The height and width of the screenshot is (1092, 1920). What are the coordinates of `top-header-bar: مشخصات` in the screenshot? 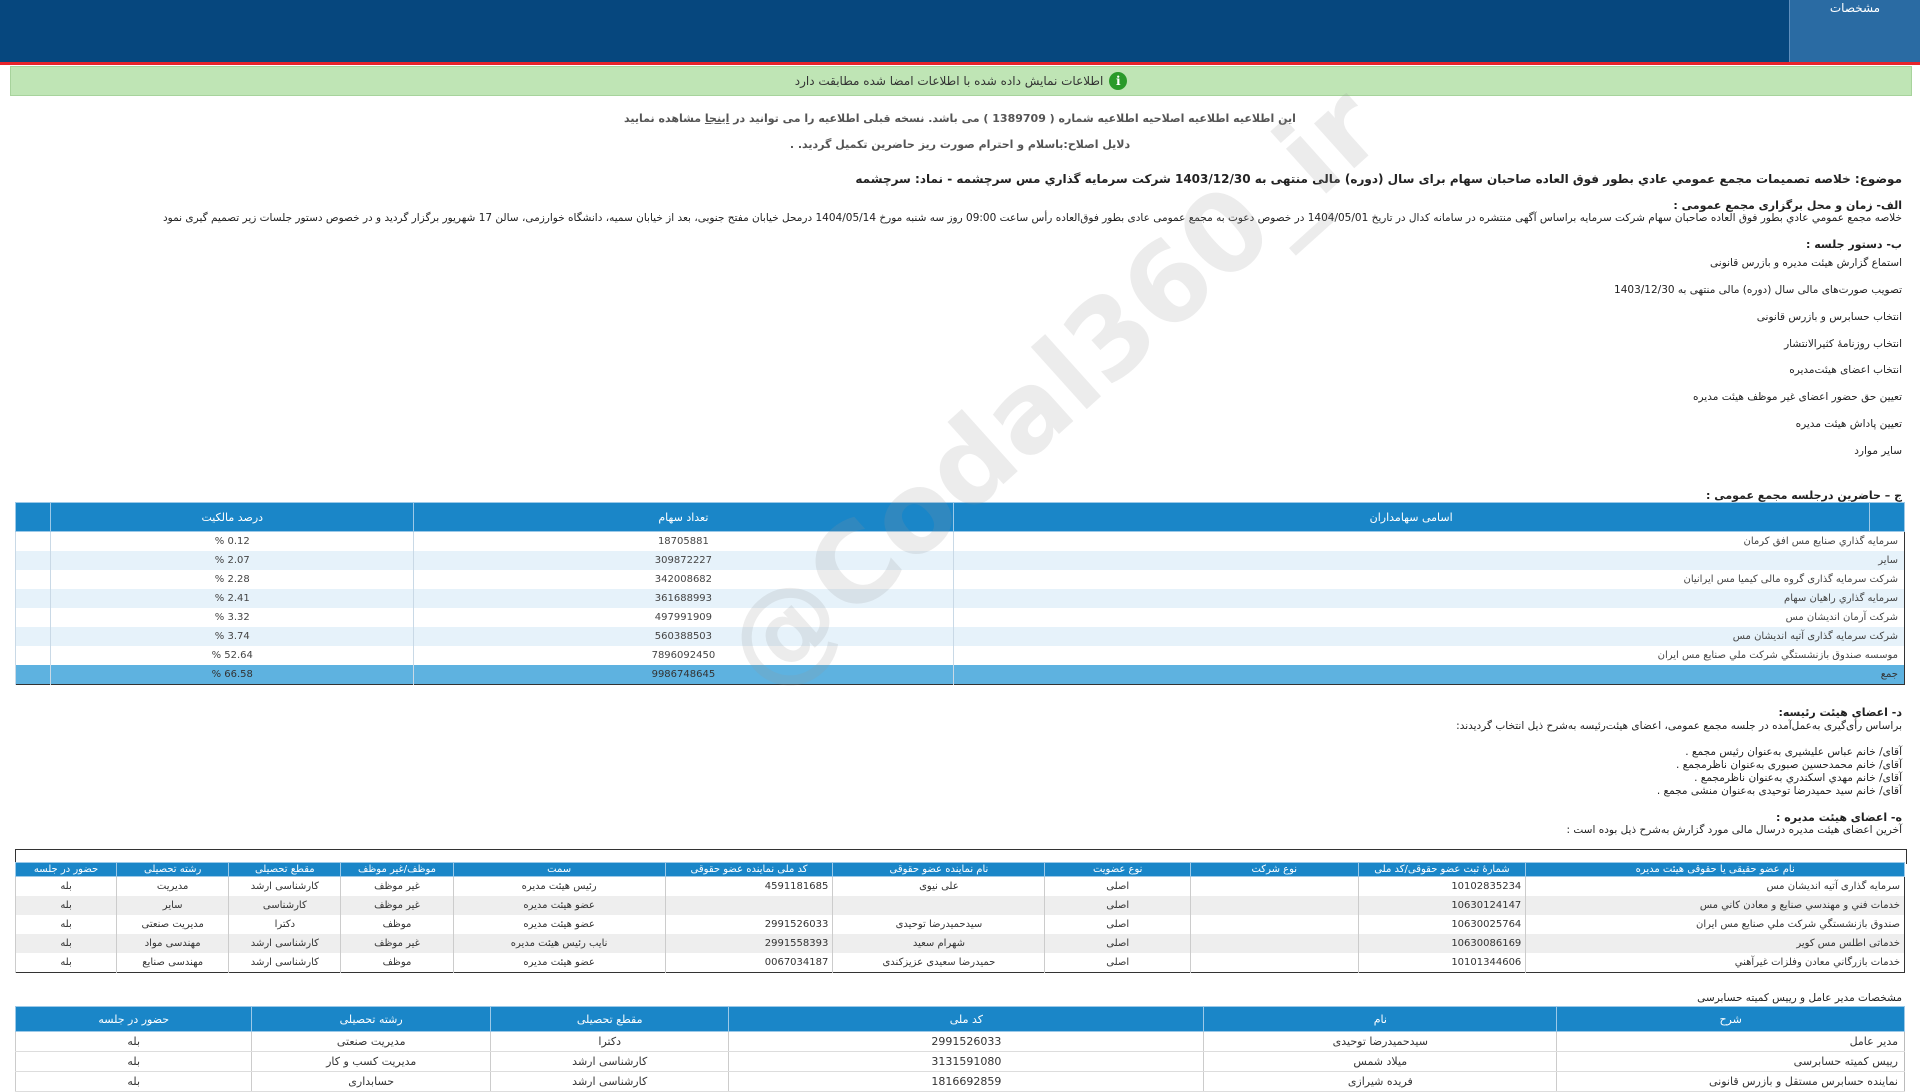 It's located at (960, 32).